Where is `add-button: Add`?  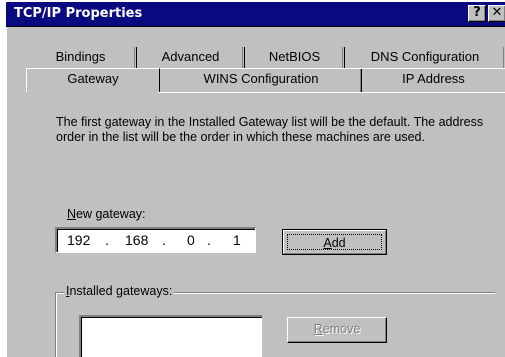 add-button: Add is located at coordinates (334, 242).